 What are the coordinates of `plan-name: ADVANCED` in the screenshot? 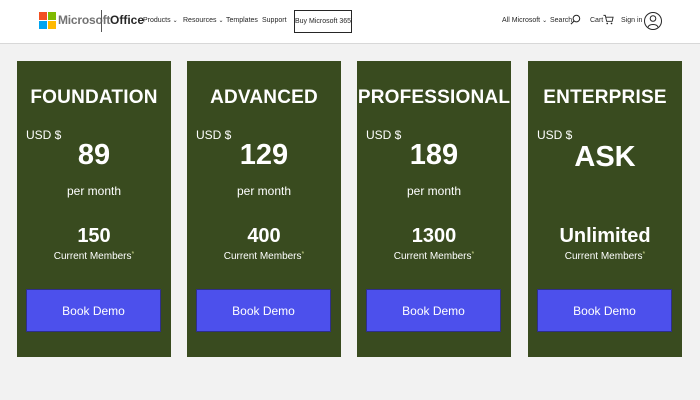 It's located at (264, 97).